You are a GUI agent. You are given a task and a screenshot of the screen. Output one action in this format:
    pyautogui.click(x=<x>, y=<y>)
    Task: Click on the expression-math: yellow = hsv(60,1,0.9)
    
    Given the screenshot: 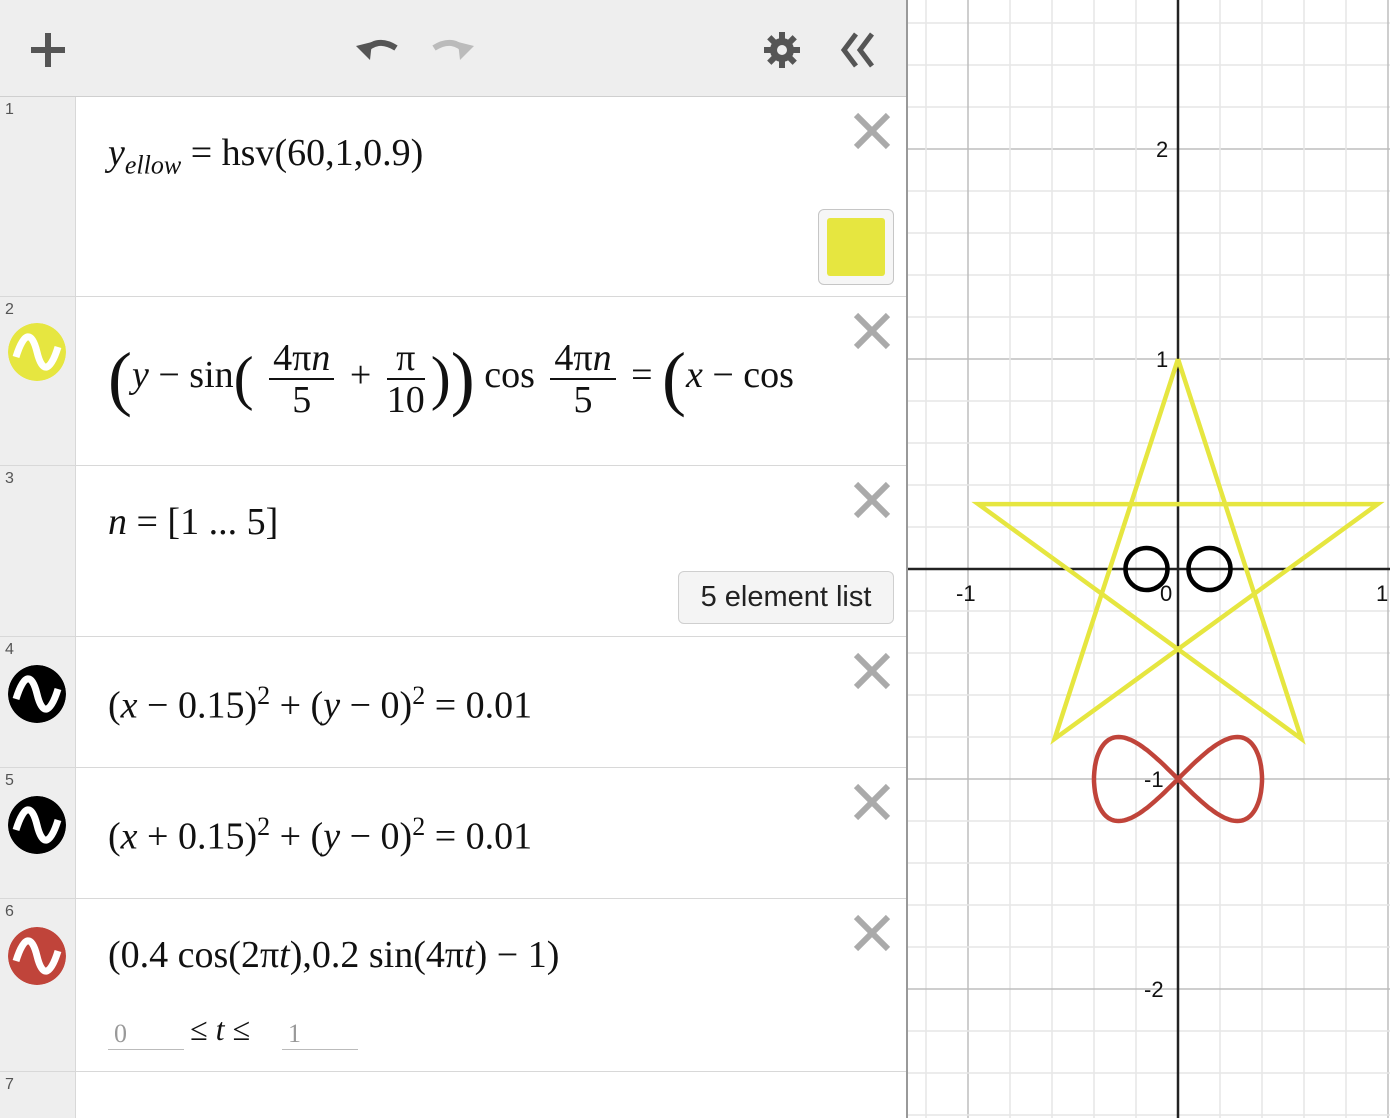 What is the action you would take?
    pyautogui.click(x=265, y=156)
    